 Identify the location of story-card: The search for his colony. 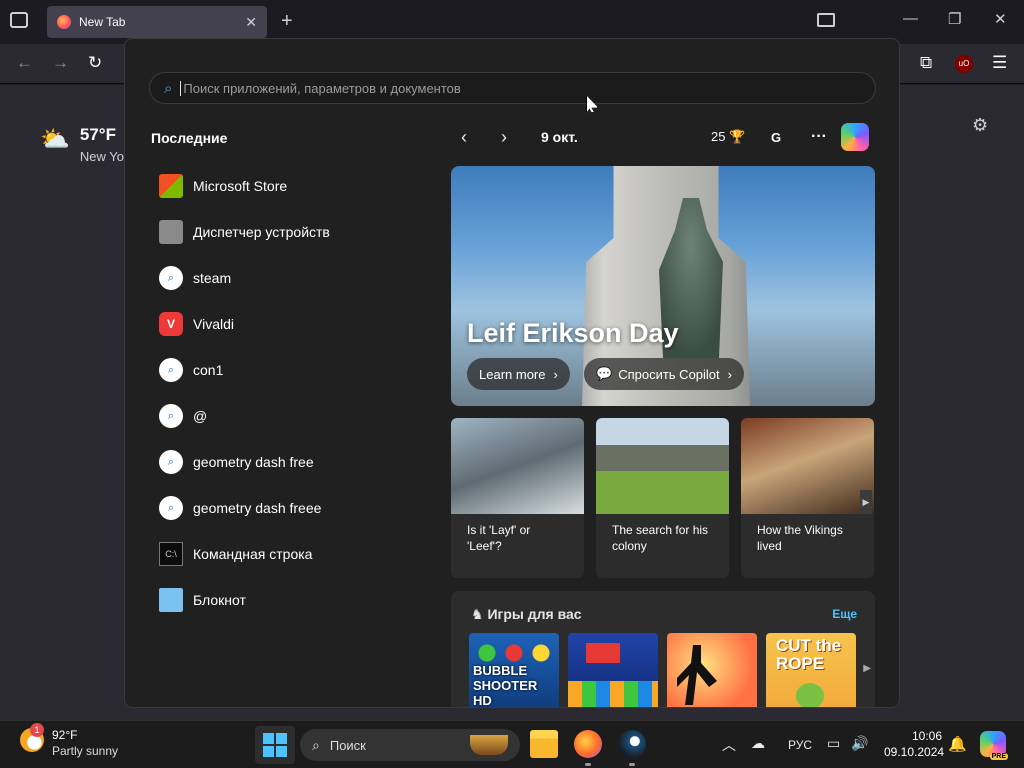
(662, 498).